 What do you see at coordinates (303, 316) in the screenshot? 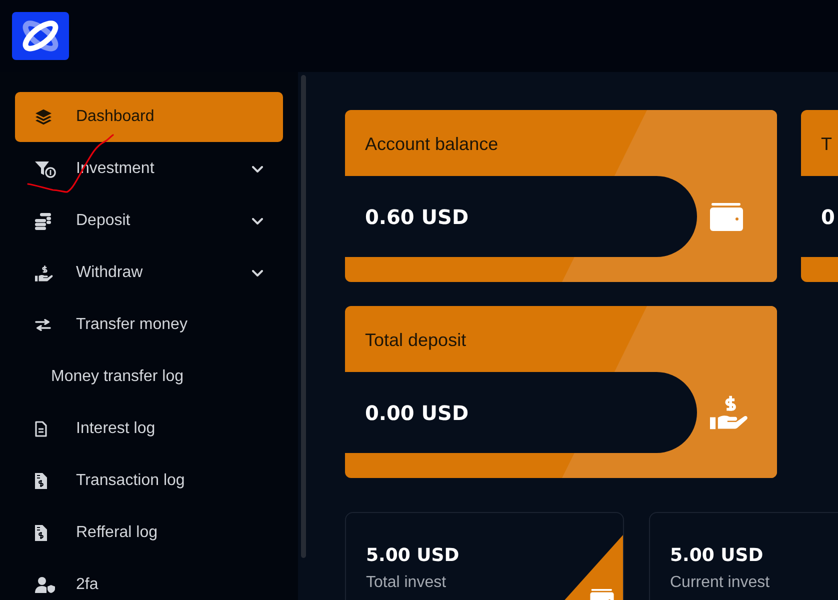
I see `scrollbar-thumb` at bounding box center [303, 316].